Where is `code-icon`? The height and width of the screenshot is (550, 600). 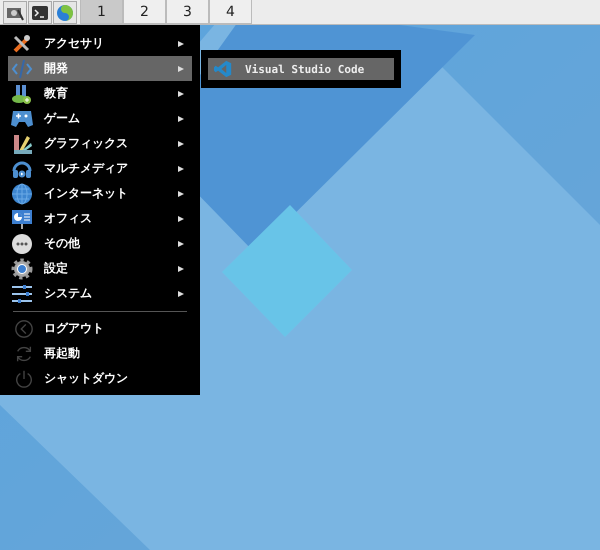
code-icon is located at coordinates (22, 69).